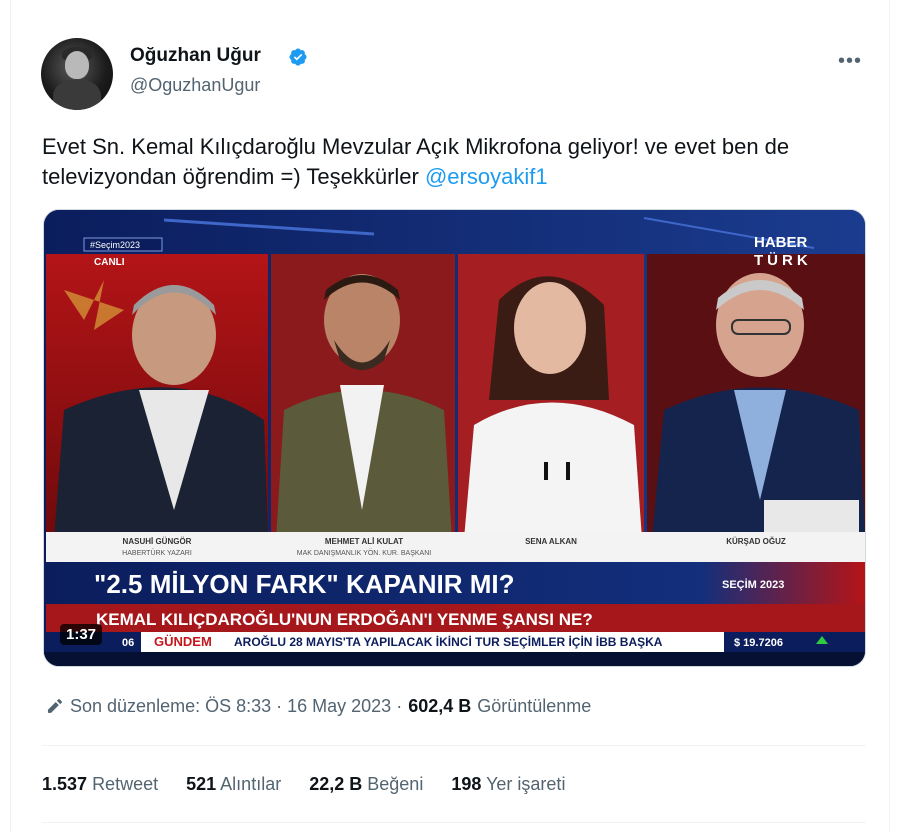 This screenshot has width=900, height=832. I want to click on views-count: 602,4 B, so click(440, 706).